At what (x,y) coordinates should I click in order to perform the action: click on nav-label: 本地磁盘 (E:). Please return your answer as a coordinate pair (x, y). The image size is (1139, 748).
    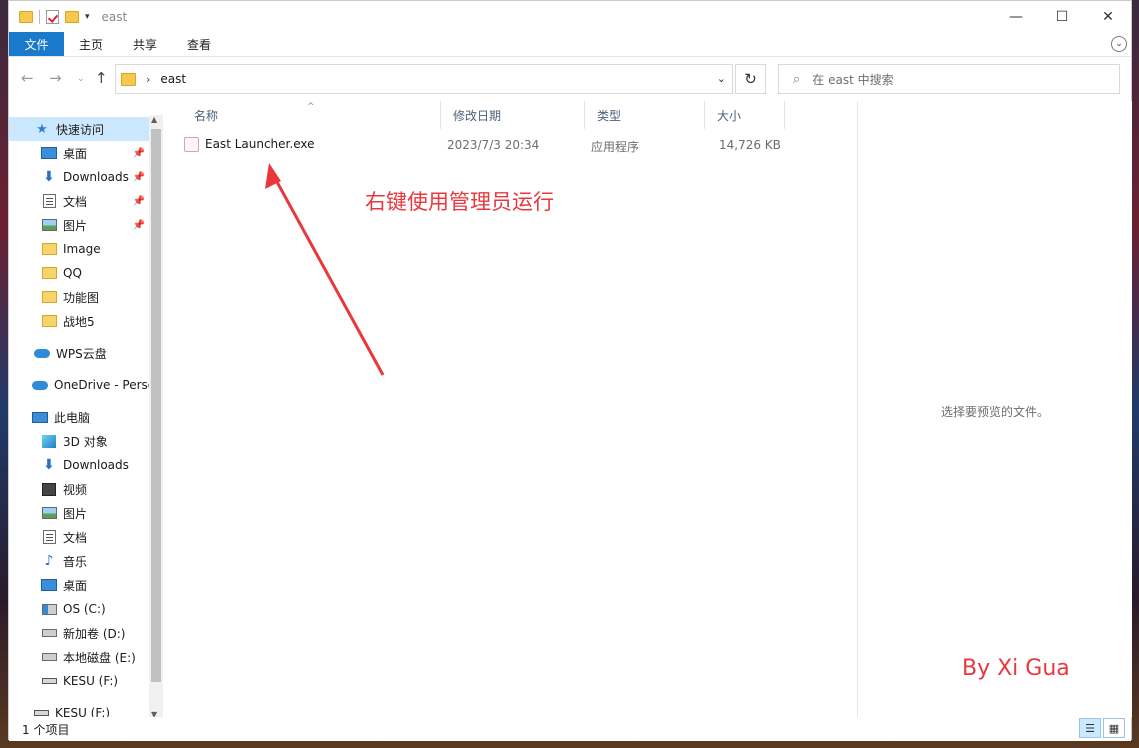
    Looking at the image, I should click on (99, 657).